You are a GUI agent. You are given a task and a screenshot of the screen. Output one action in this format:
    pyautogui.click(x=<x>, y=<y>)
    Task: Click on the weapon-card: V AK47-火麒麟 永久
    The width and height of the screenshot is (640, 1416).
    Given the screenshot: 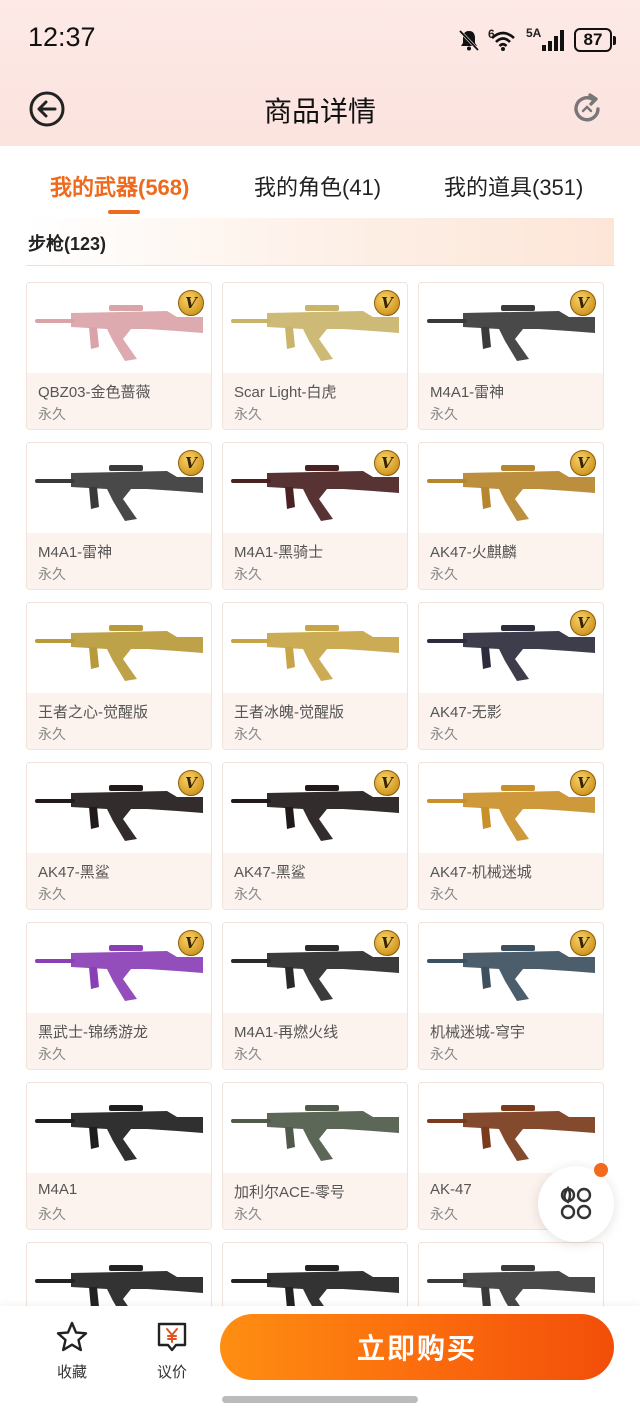 What is the action you would take?
    pyautogui.click(x=511, y=516)
    